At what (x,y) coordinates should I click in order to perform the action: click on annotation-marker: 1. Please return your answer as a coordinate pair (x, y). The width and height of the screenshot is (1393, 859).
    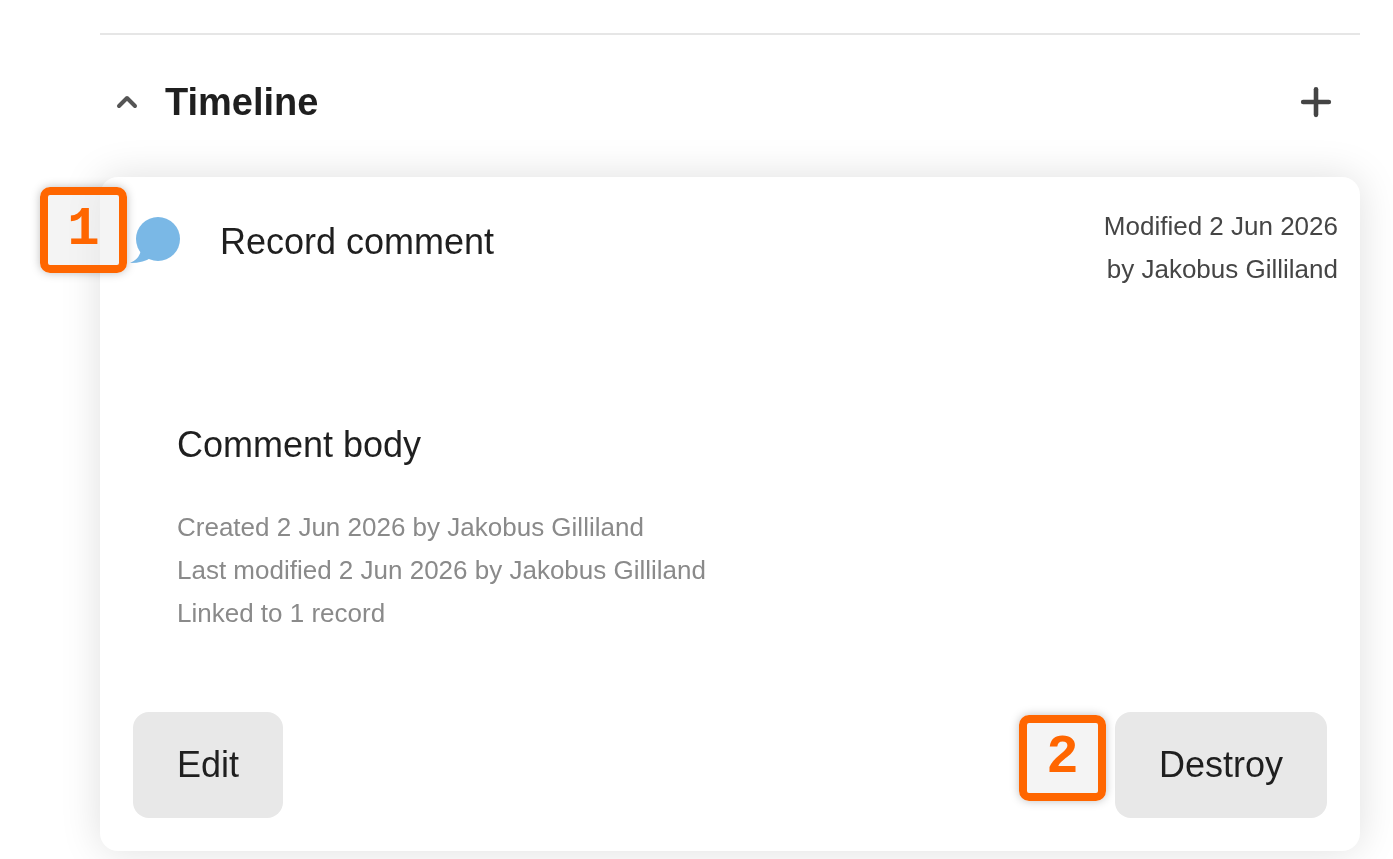
    Looking at the image, I should click on (83, 230).